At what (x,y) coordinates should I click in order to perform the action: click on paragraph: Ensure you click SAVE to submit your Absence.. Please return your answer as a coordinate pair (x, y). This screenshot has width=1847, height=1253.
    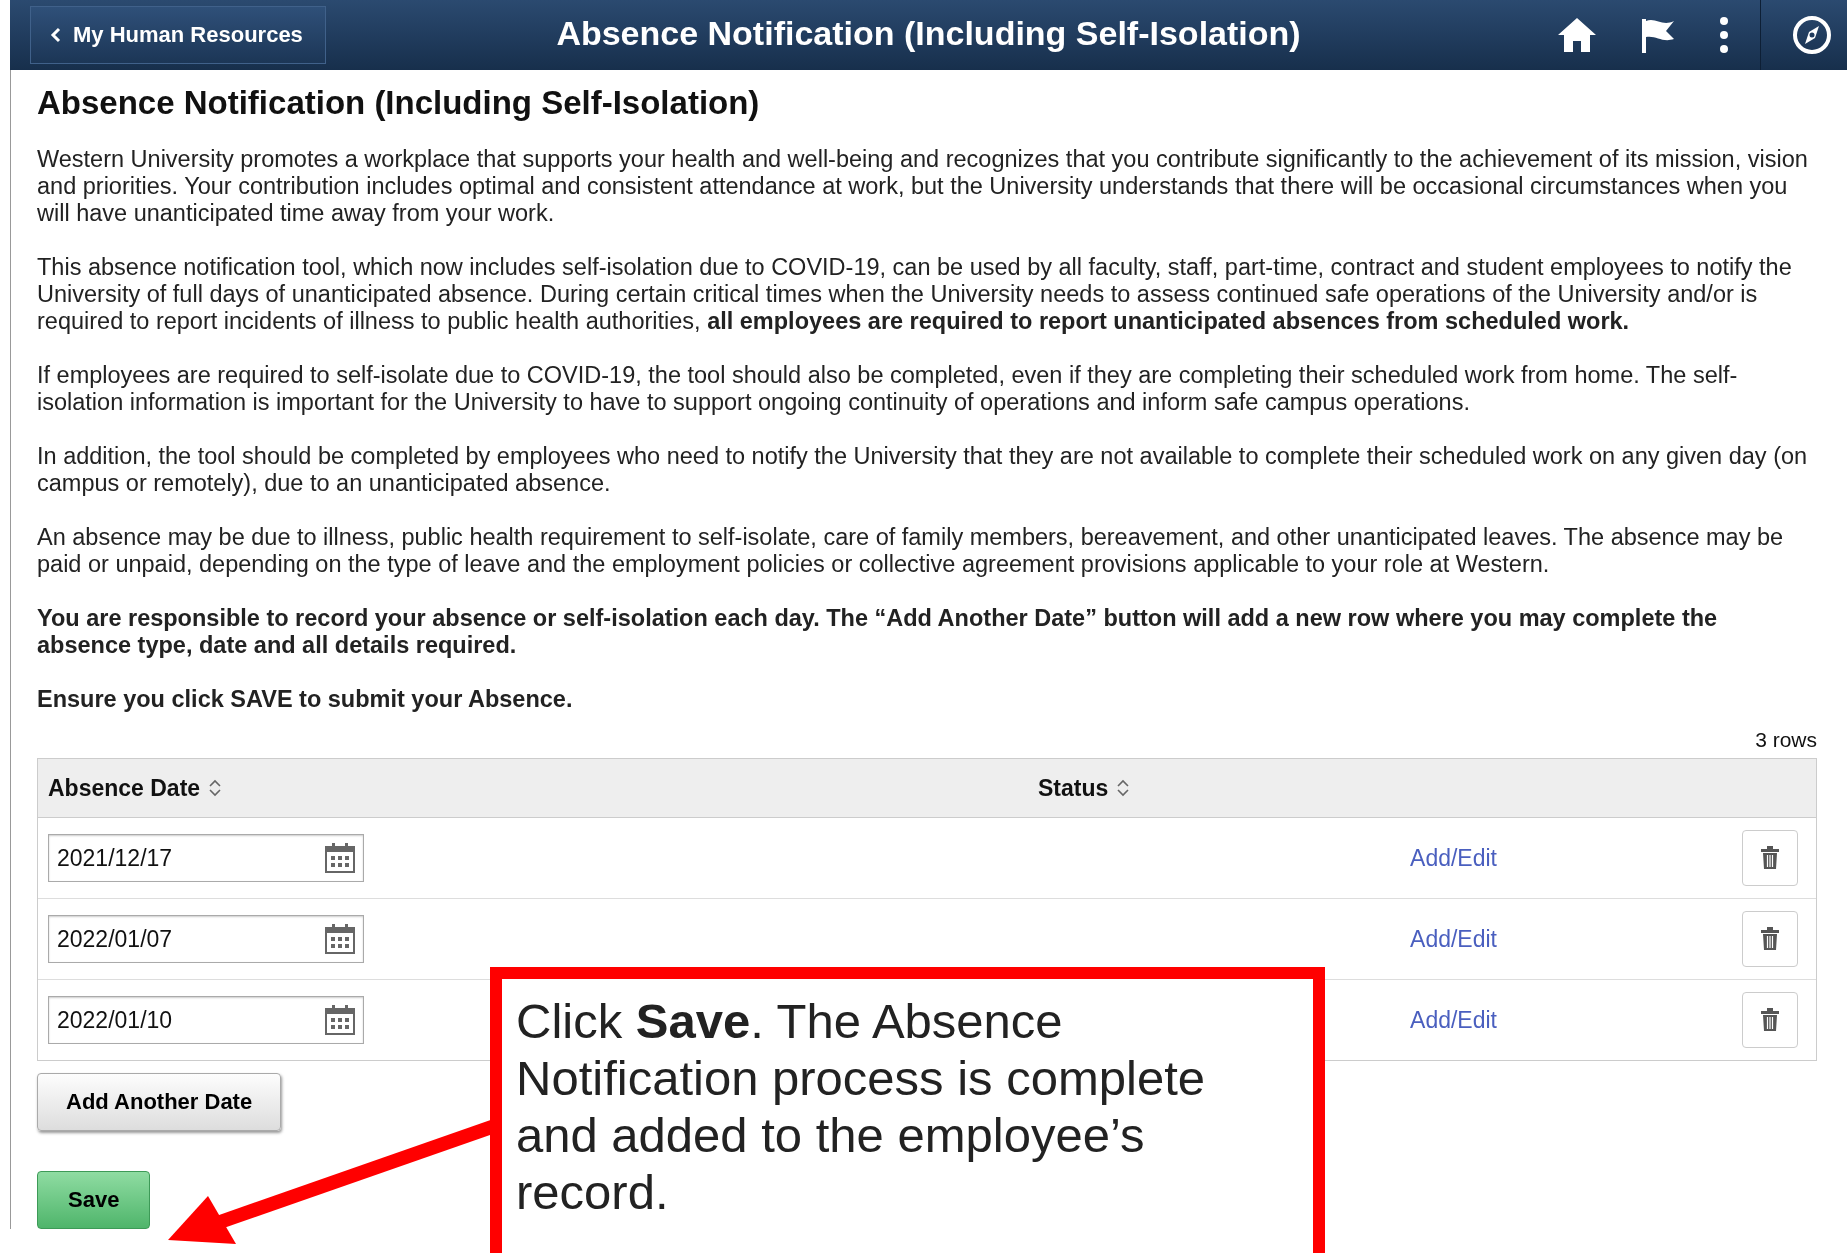
    Looking at the image, I should click on (305, 699).